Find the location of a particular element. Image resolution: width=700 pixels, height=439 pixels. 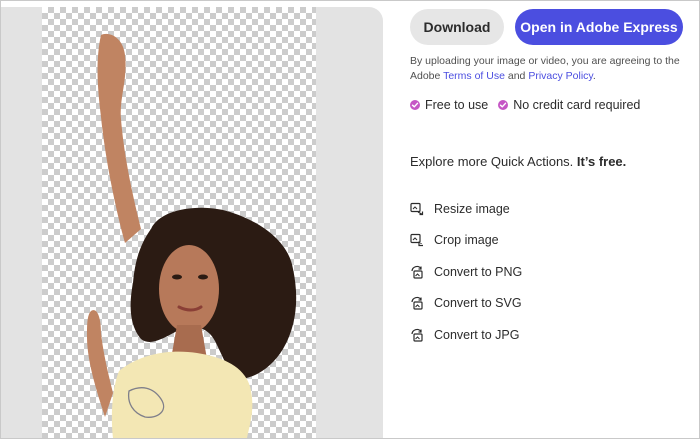

perk-no-credit-card: No credit card required is located at coordinates (569, 105).